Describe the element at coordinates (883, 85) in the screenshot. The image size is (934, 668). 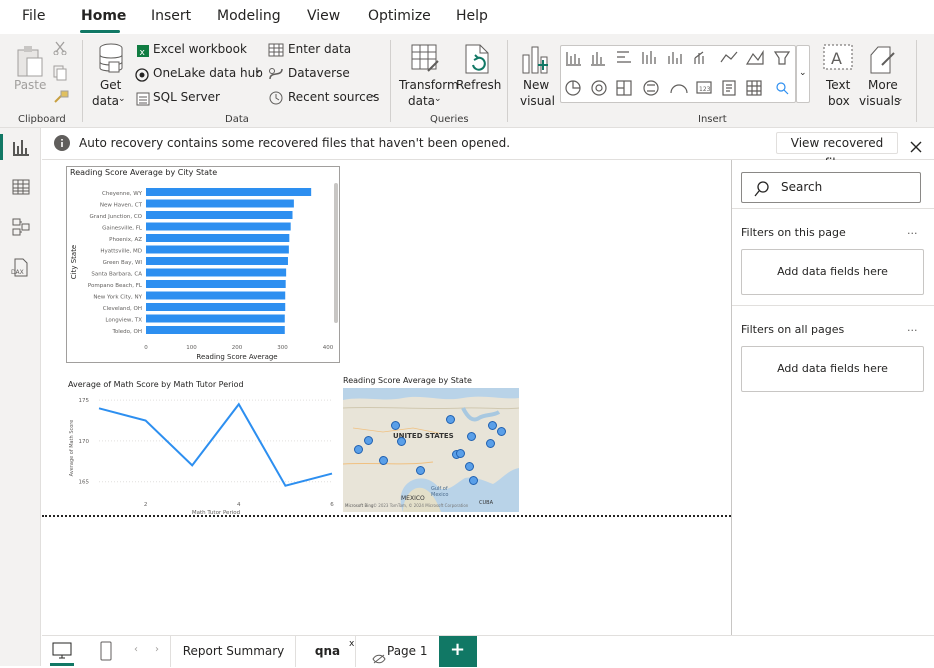
I see `more-visuals-label-1: More` at that location.